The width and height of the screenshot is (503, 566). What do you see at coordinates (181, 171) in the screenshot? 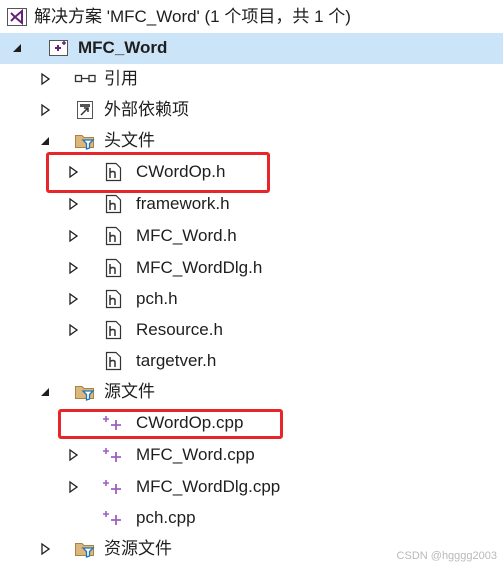
I see `header-file-label: CWordOp.h` at bounding box center [181, 171].